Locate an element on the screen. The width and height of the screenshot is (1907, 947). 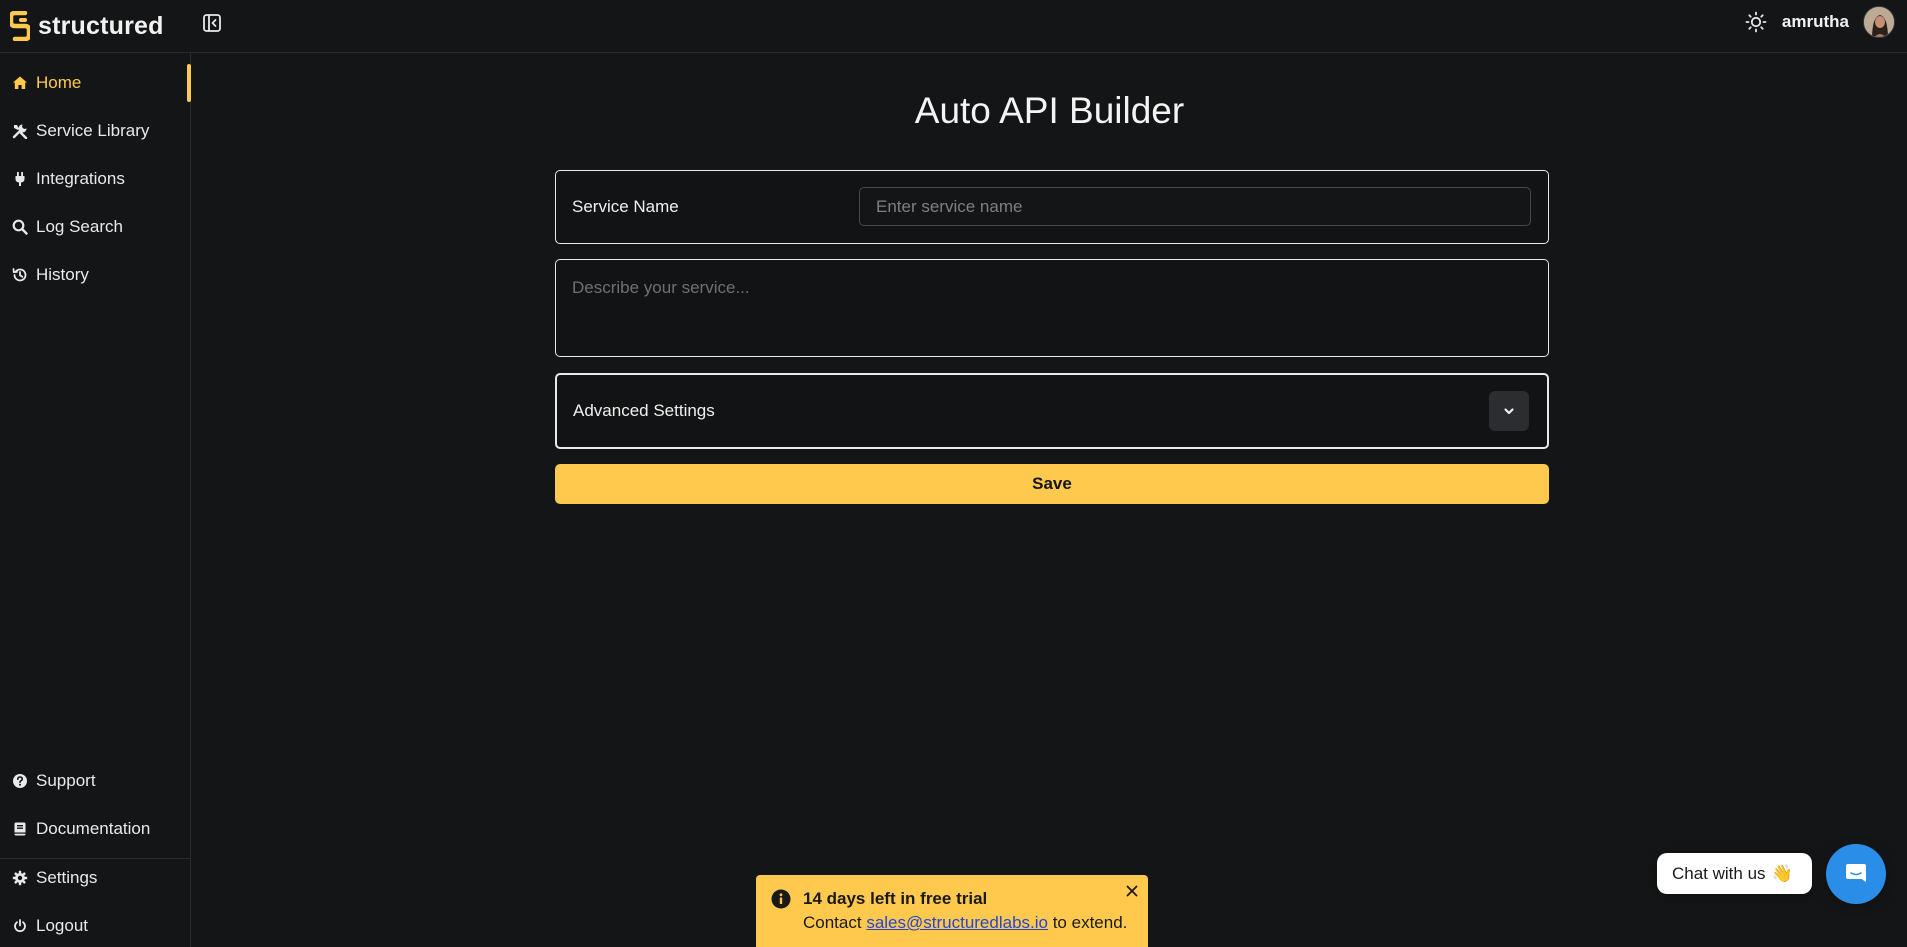
advanced-settings-toggle is located at coordinates (1509, 411).